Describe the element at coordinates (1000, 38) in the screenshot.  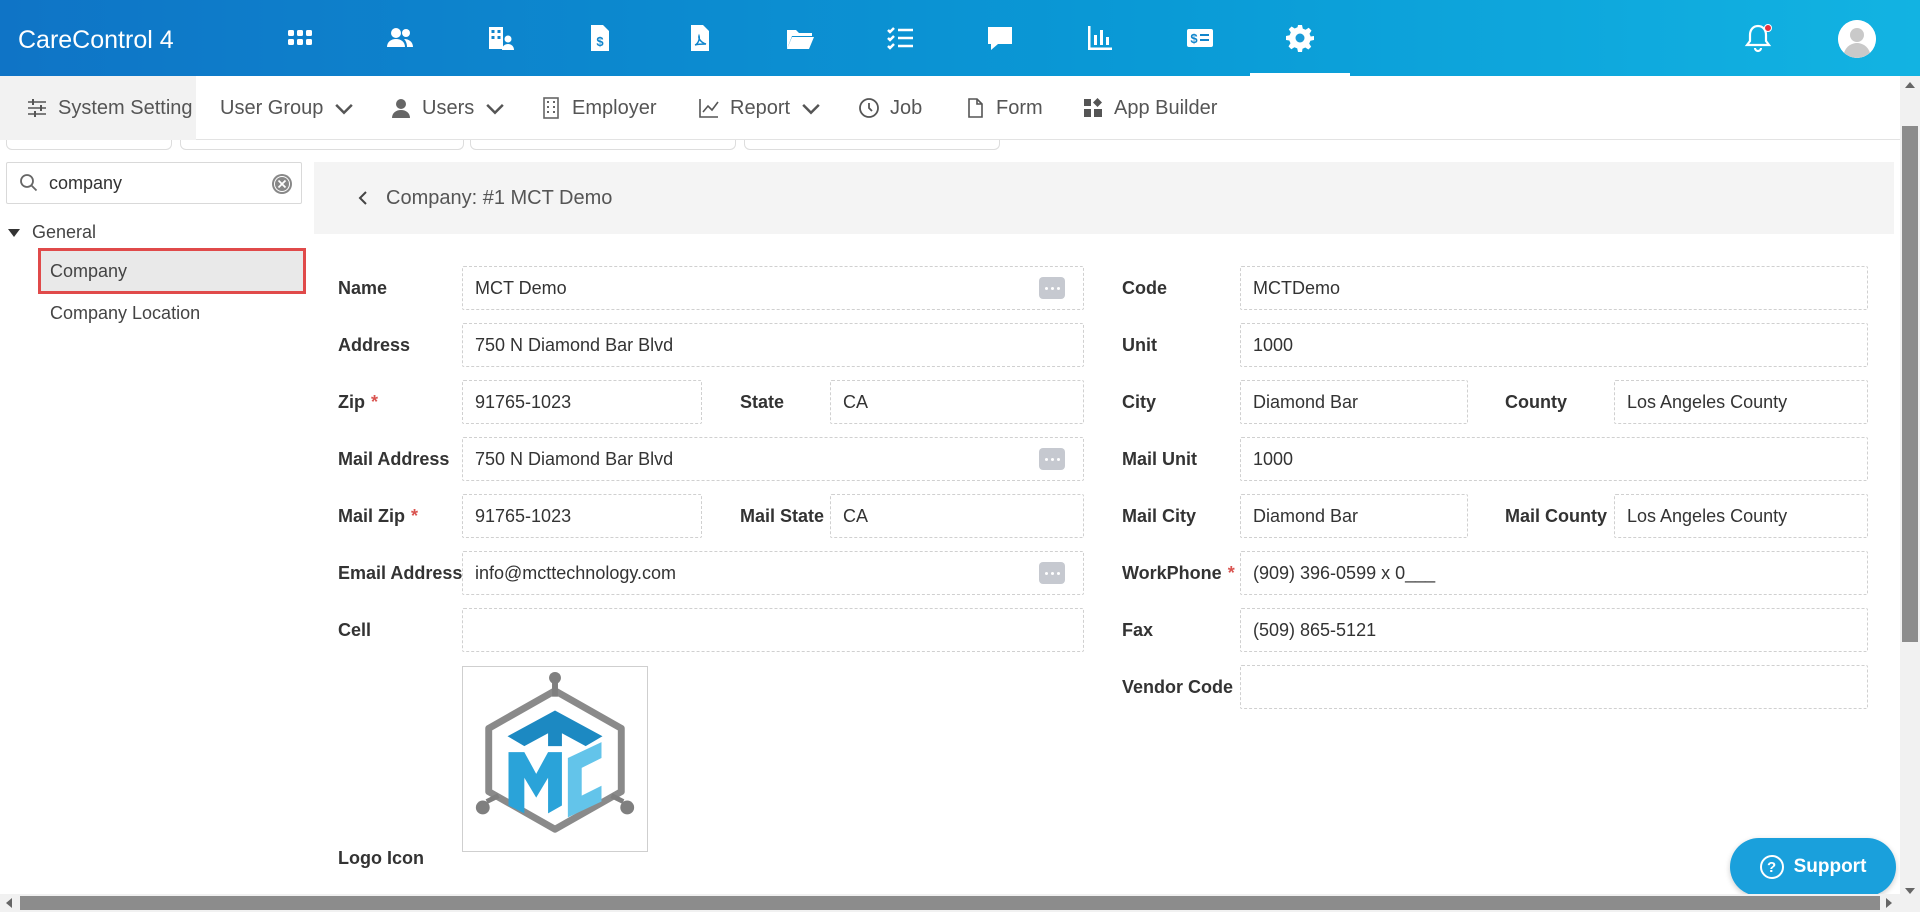
I see `chat-icon` at that location.